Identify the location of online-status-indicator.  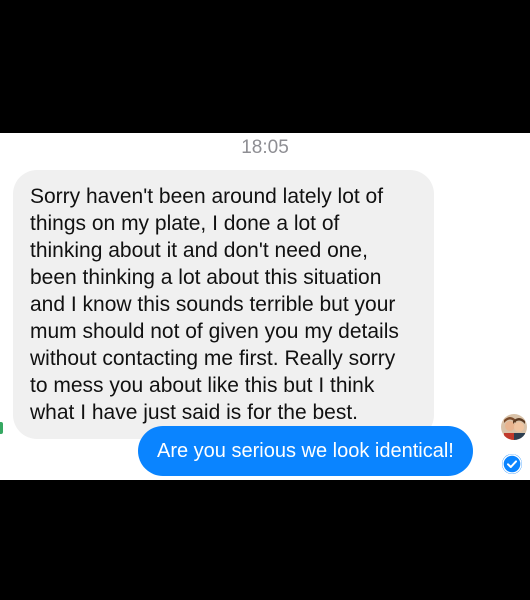
(1, 428).